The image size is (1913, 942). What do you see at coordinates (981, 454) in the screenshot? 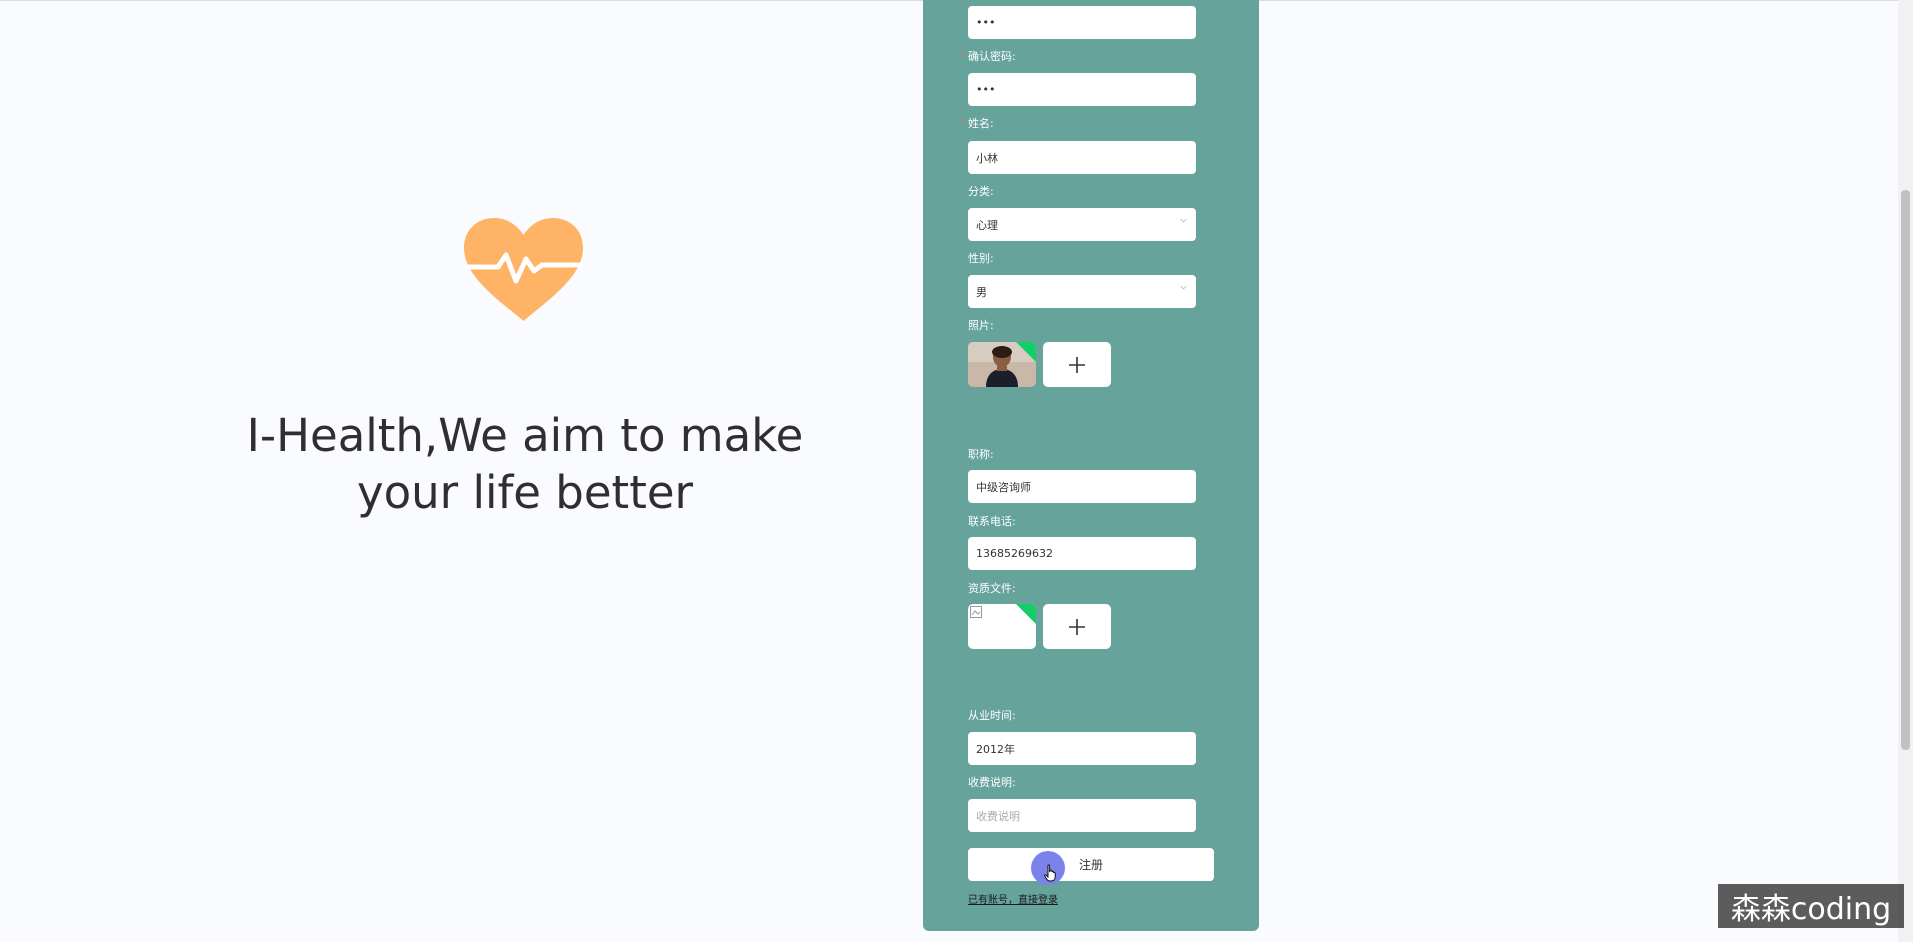
I see `title-label: 职称:` at bounding box center [981, 454].